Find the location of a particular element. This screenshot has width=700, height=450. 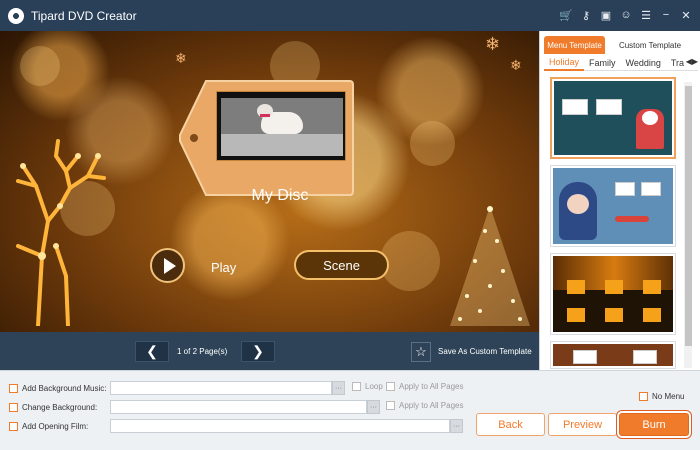

reindeer-decoration is located at coordinates (61, 232).